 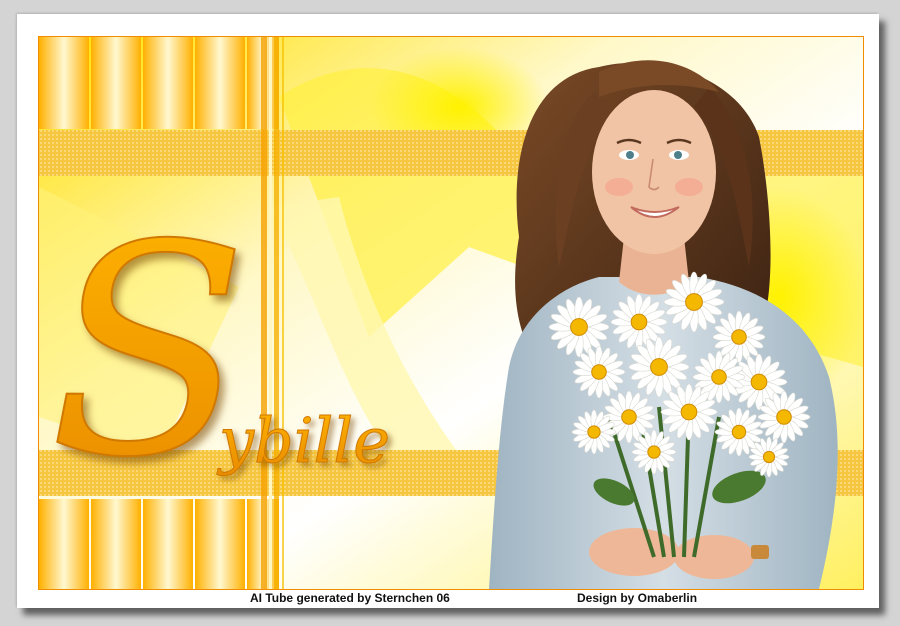 What do you see at coordinates (637, 598) in the screenshot?
I see `credit-designer: Design by Omaberlin` at bounding box center [637, 598].